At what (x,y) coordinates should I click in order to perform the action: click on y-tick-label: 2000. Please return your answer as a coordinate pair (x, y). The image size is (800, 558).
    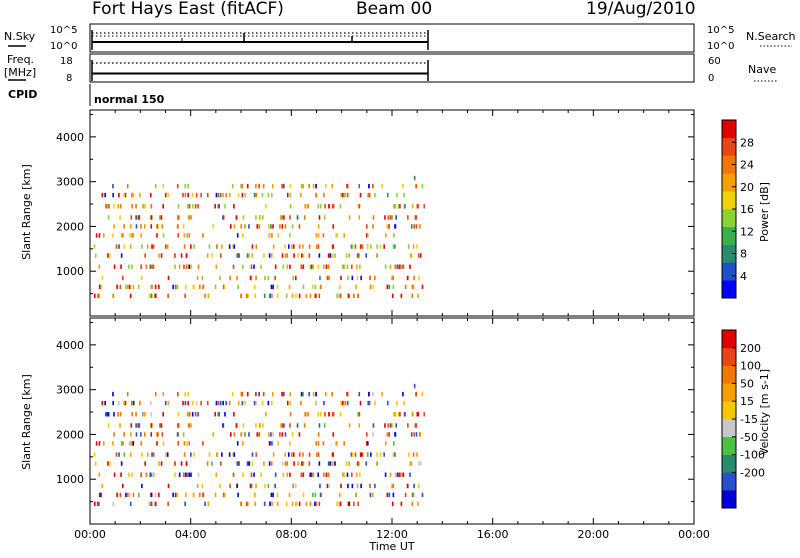
    Looking at the image, I should click on (70, 226).